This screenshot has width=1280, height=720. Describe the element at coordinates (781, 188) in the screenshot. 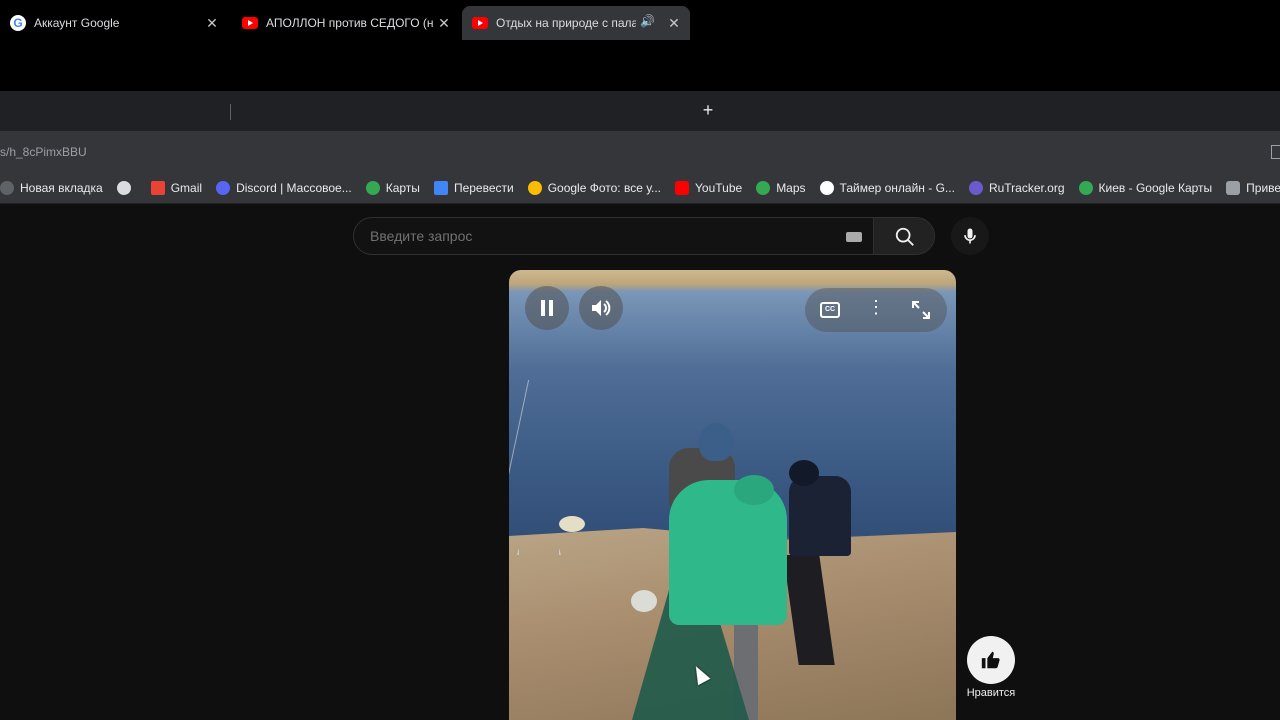

I see `bookmark-maps: Maps` at that location.